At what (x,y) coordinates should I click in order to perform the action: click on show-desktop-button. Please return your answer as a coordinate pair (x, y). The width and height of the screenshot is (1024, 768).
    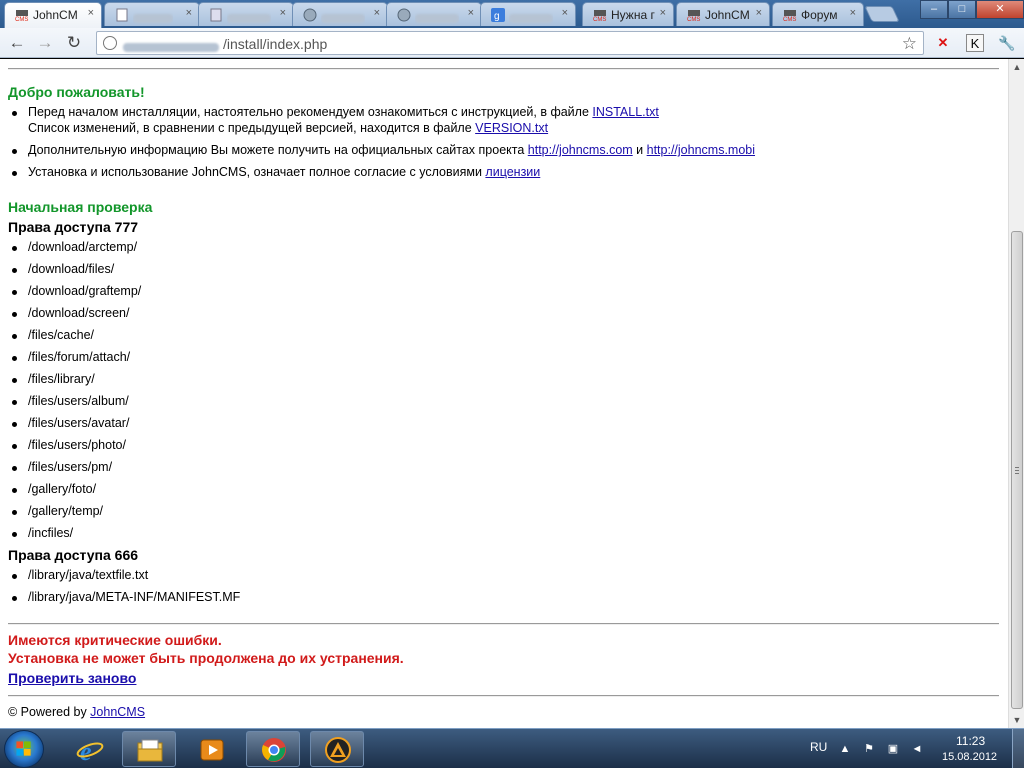
    Looking at the image, I should click on (1018, 748).